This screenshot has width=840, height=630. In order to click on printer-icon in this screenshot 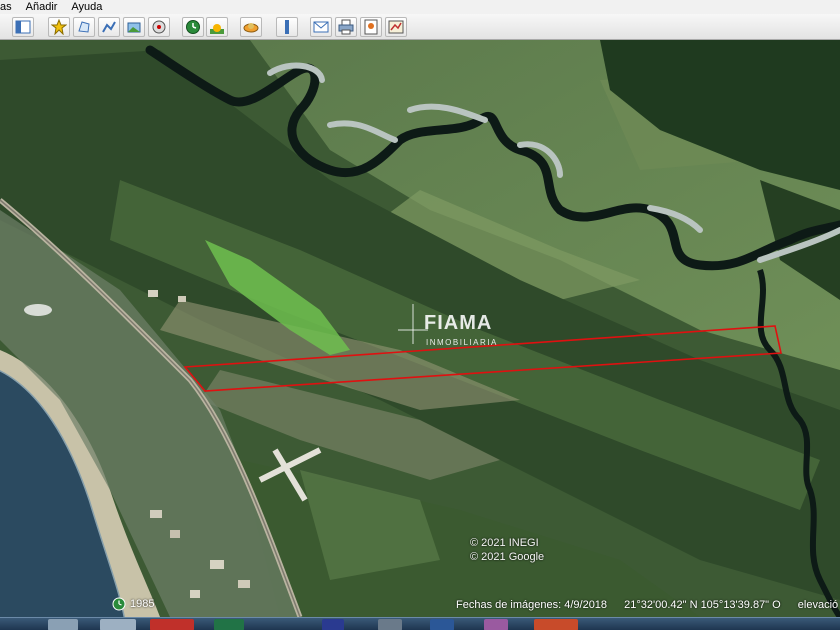, I will do `click(346, 27)`.